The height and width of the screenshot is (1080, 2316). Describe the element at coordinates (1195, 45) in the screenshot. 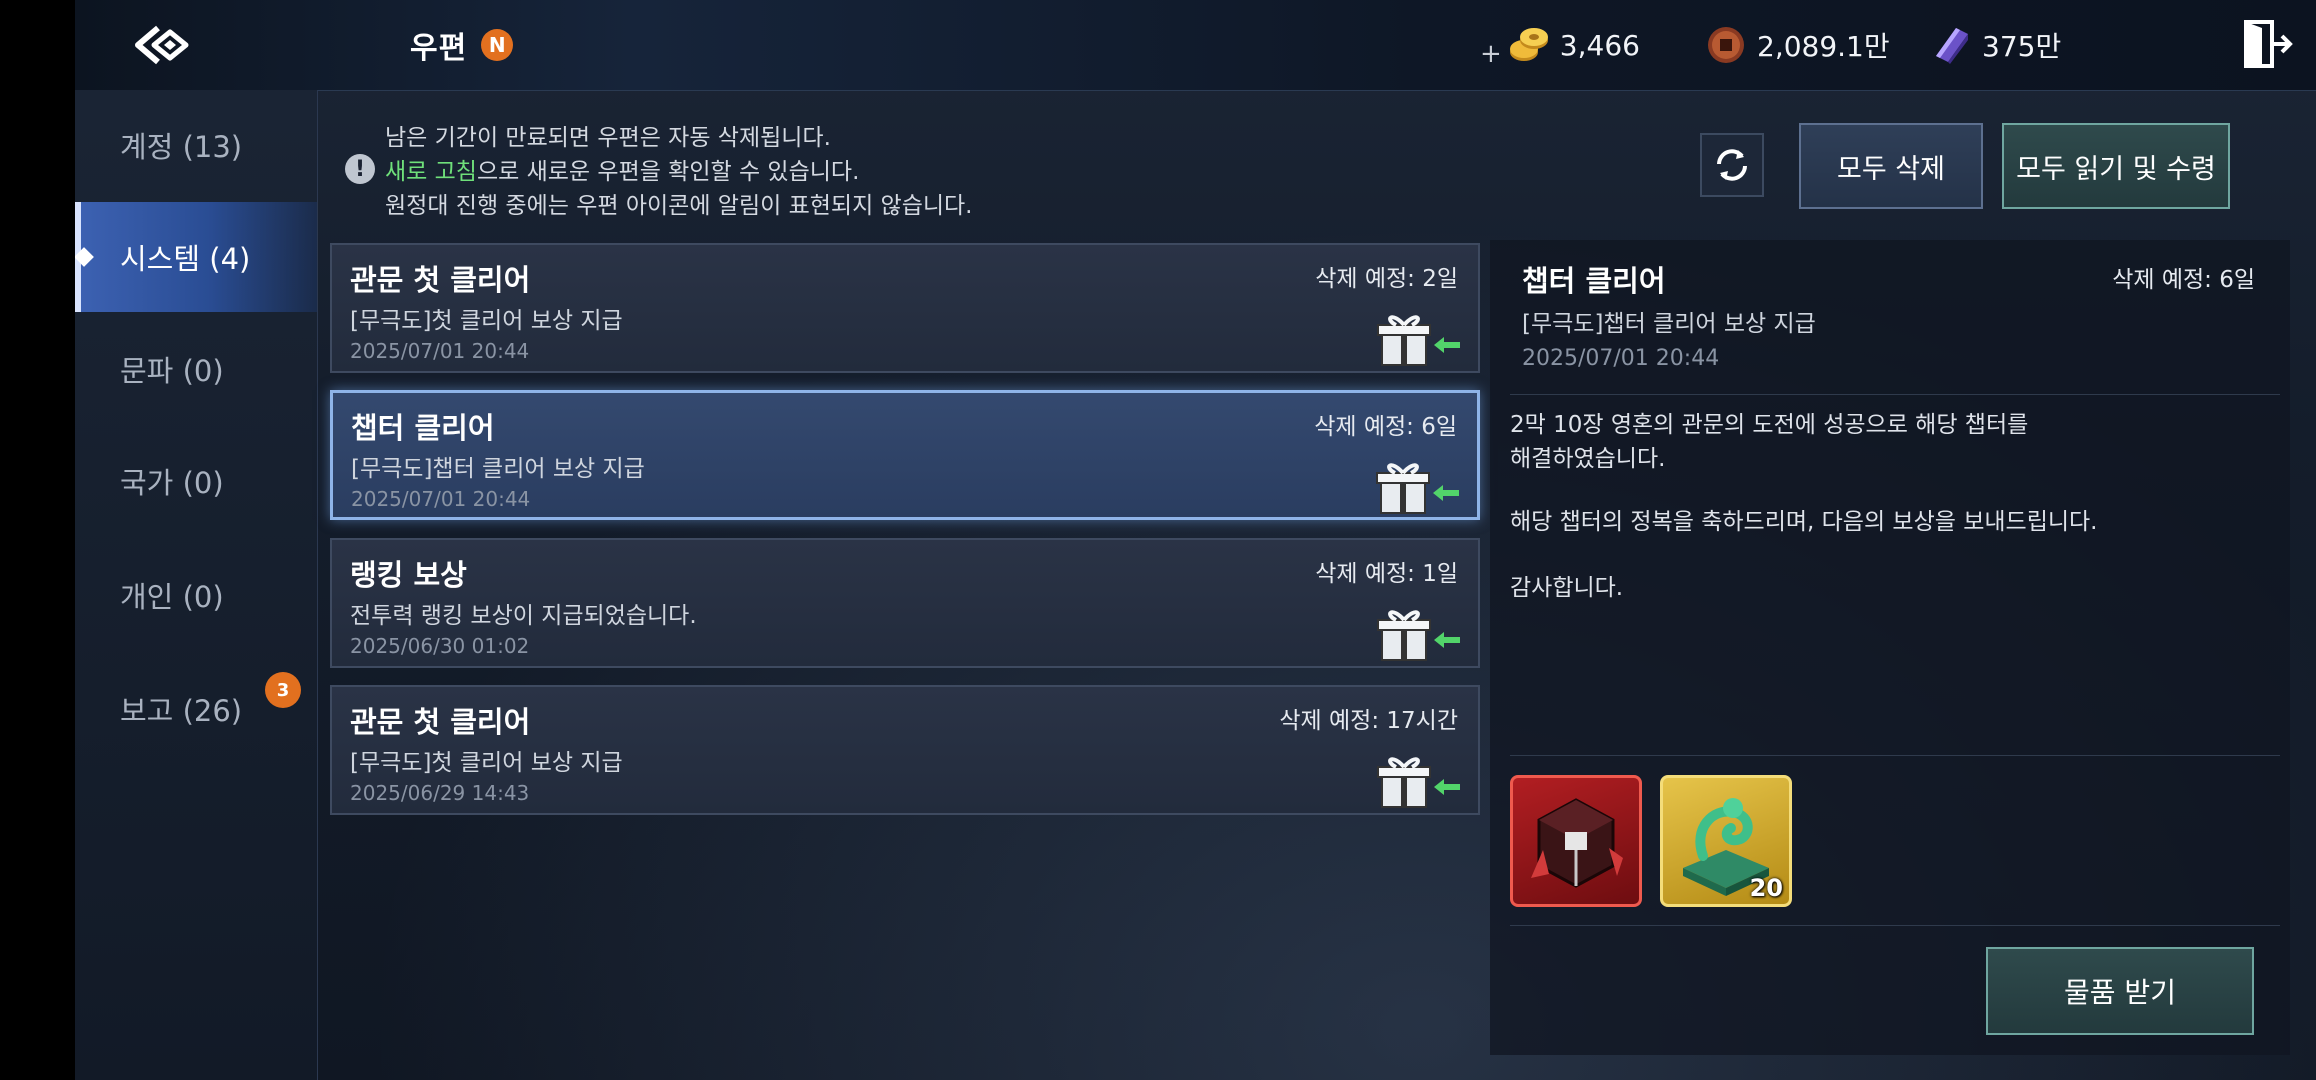

I see `top-bar: 우편 N + 3,466 2,089.1만 375만` at that location.